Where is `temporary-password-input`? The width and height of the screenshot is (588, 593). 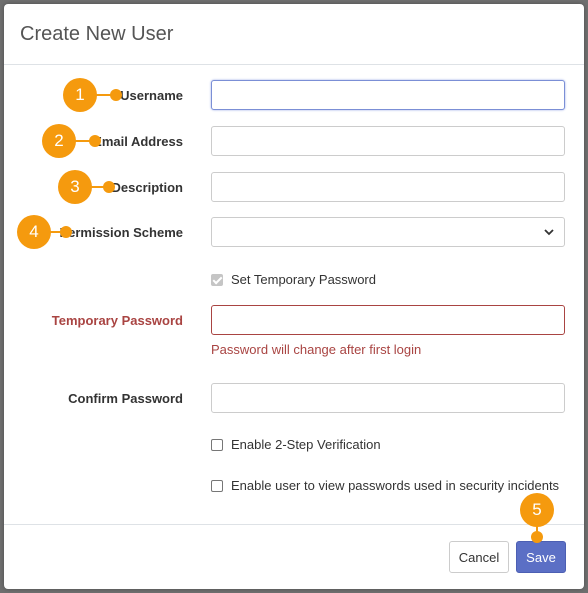
temporary-password-input is located at coordinates (388, 320).